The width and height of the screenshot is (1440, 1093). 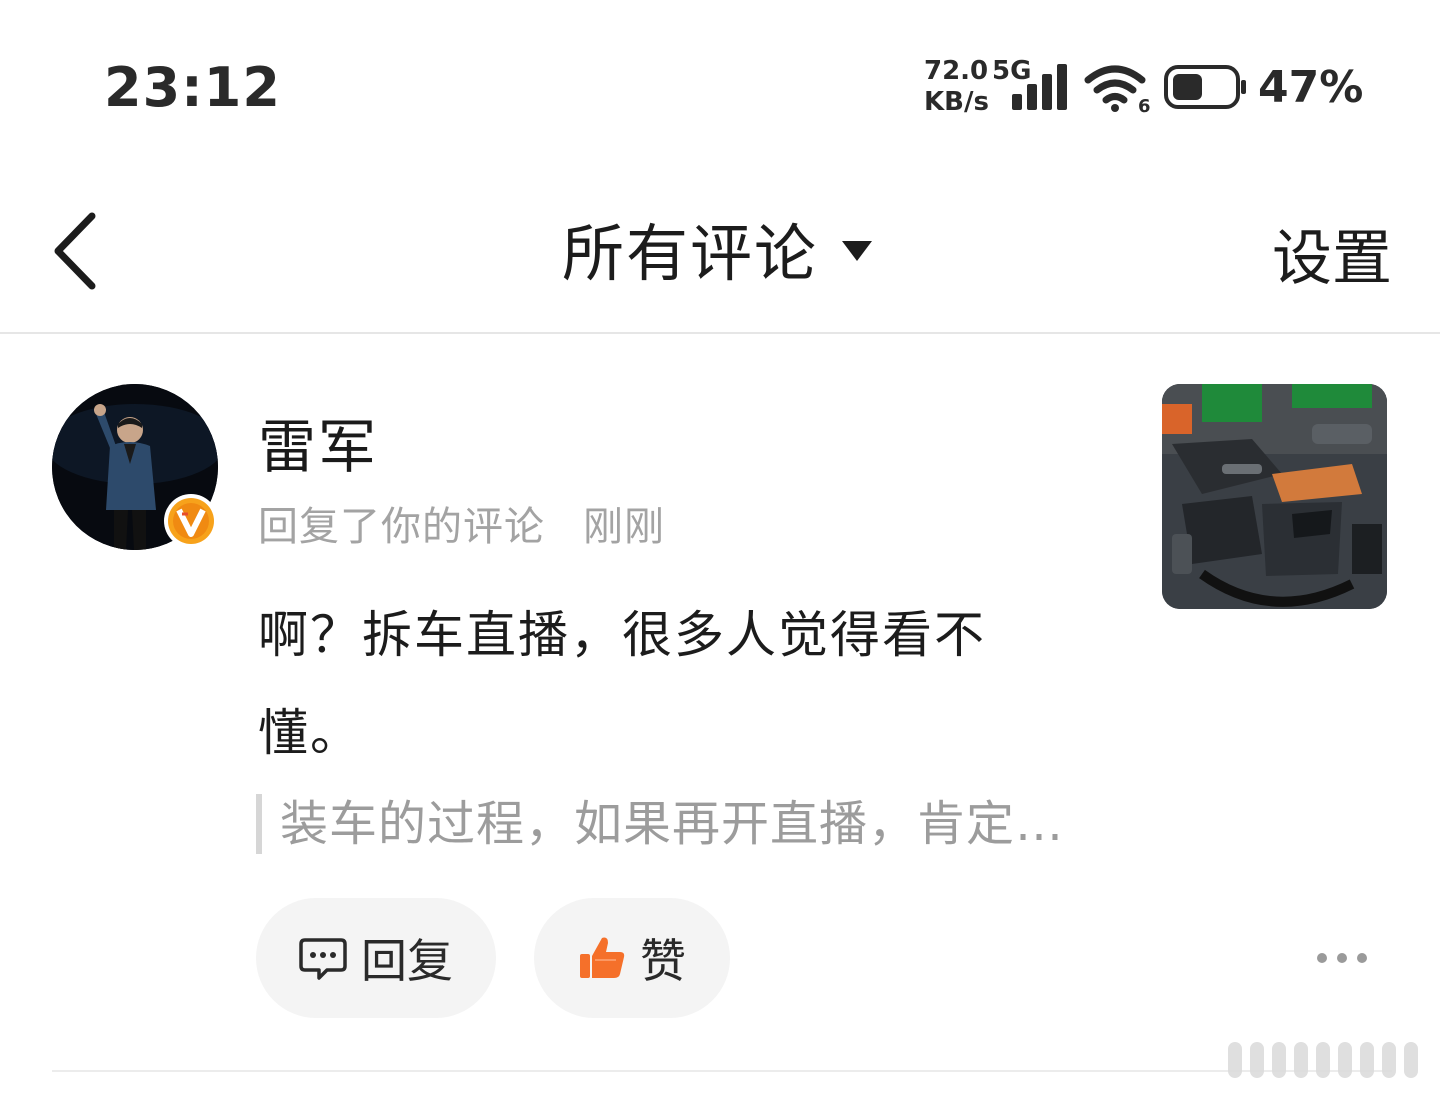 What do you see at coordinates (663, 961) in the screenshot?
I see `like-label: 赞` at bounding box center [663, 961].